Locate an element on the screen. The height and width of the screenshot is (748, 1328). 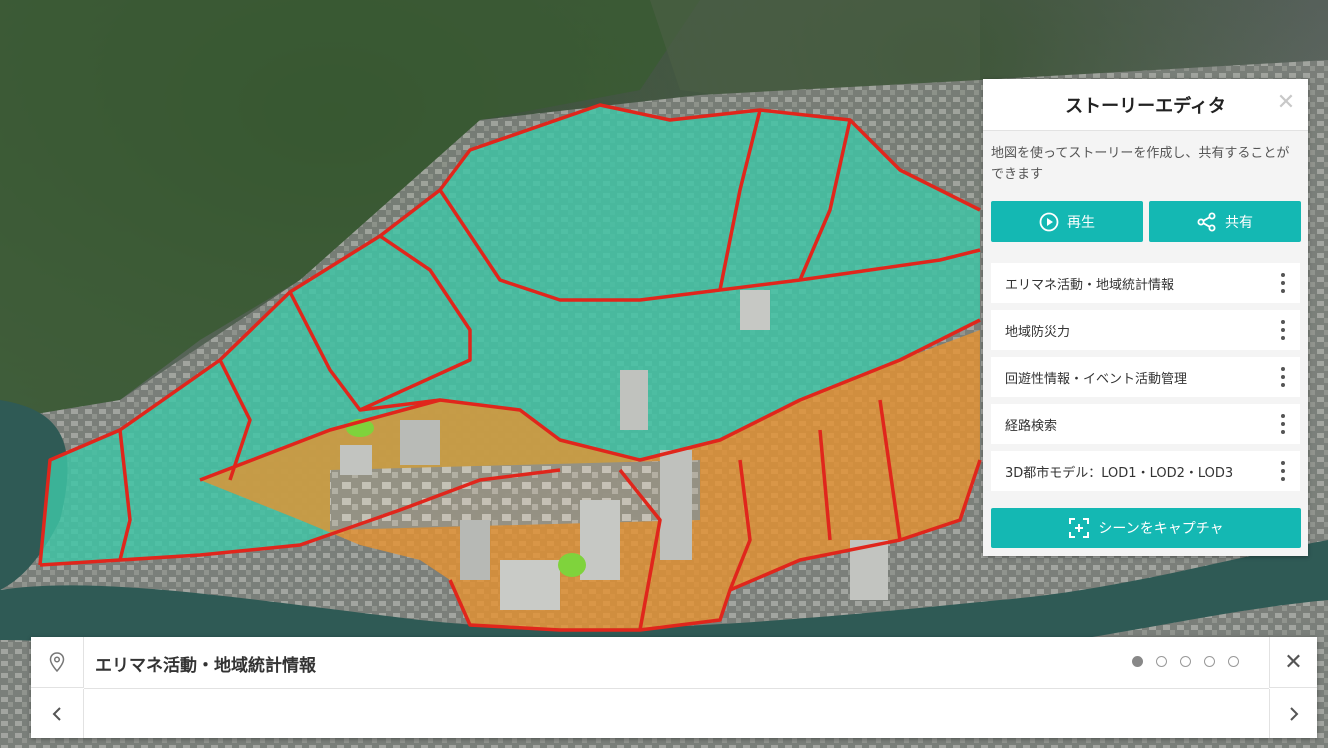
chevron-left-icon is located at coordinates (56, 713).